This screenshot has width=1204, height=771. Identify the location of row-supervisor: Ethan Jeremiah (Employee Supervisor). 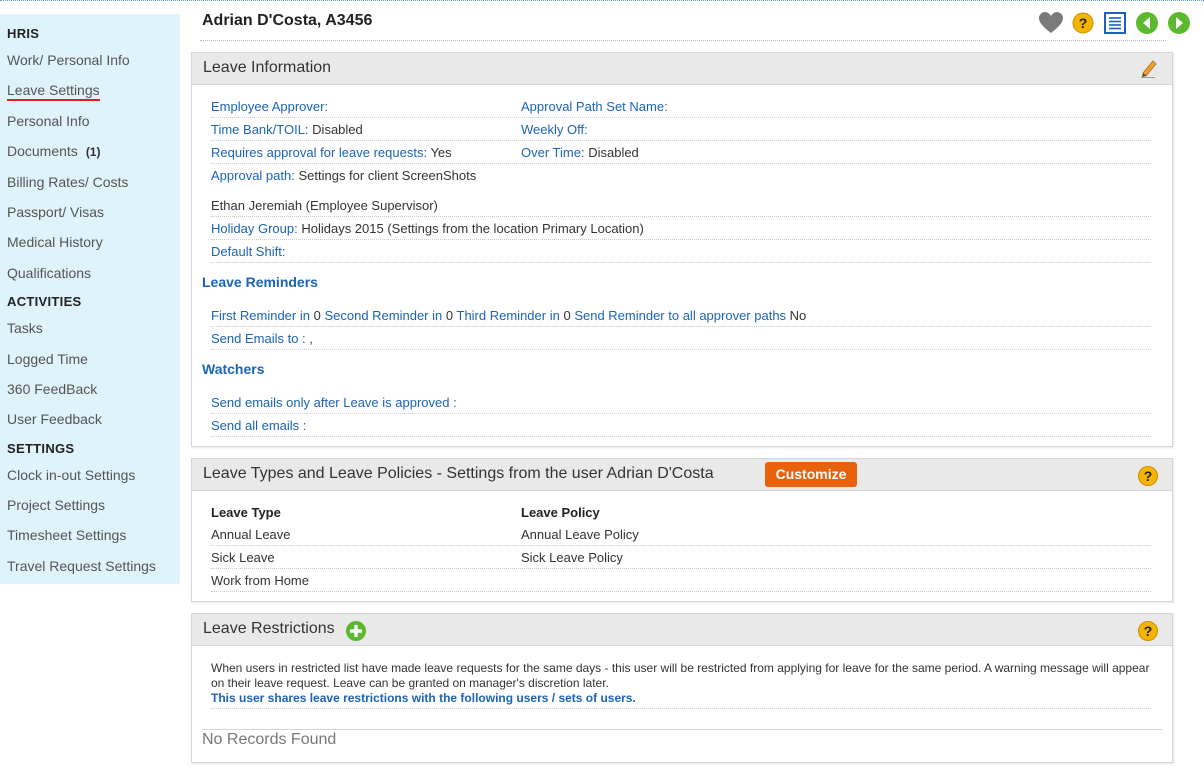
(681, 206).